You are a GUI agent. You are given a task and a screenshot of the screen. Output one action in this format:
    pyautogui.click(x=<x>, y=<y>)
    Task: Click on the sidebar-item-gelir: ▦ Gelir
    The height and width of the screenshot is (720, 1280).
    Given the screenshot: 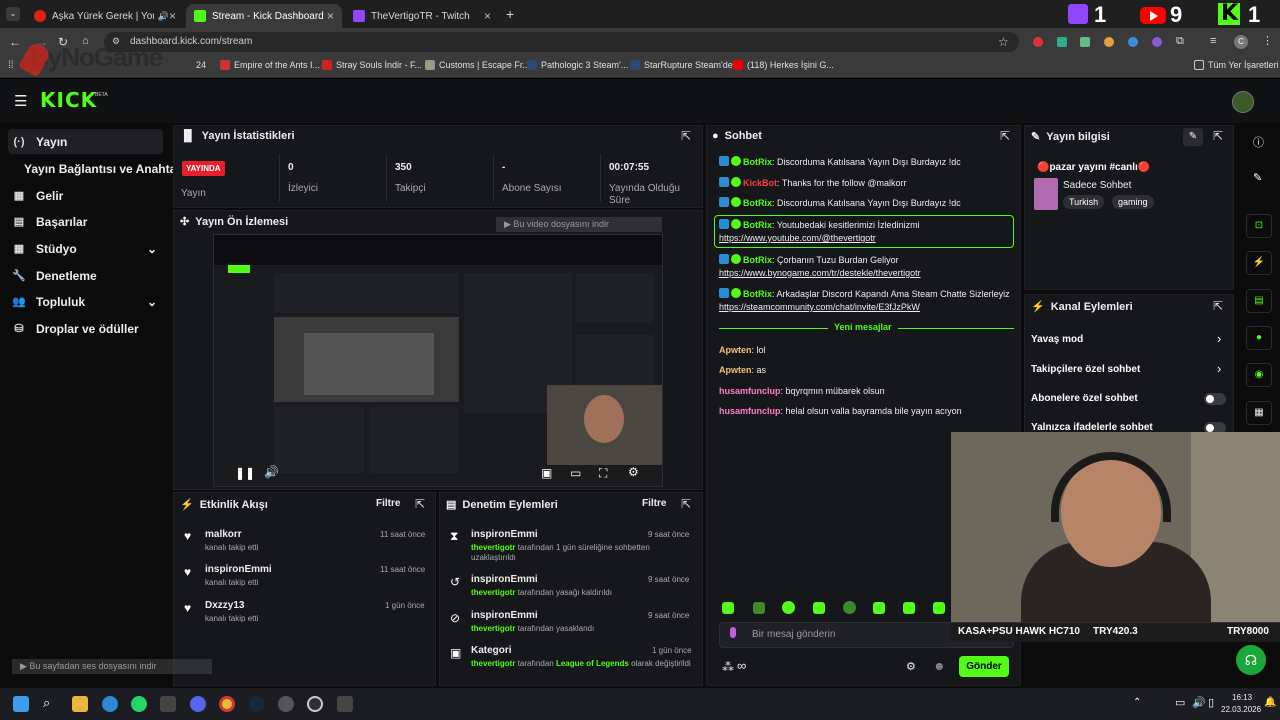 What is the action you would take?
    pyautogui.click(x=85, y=195)
    